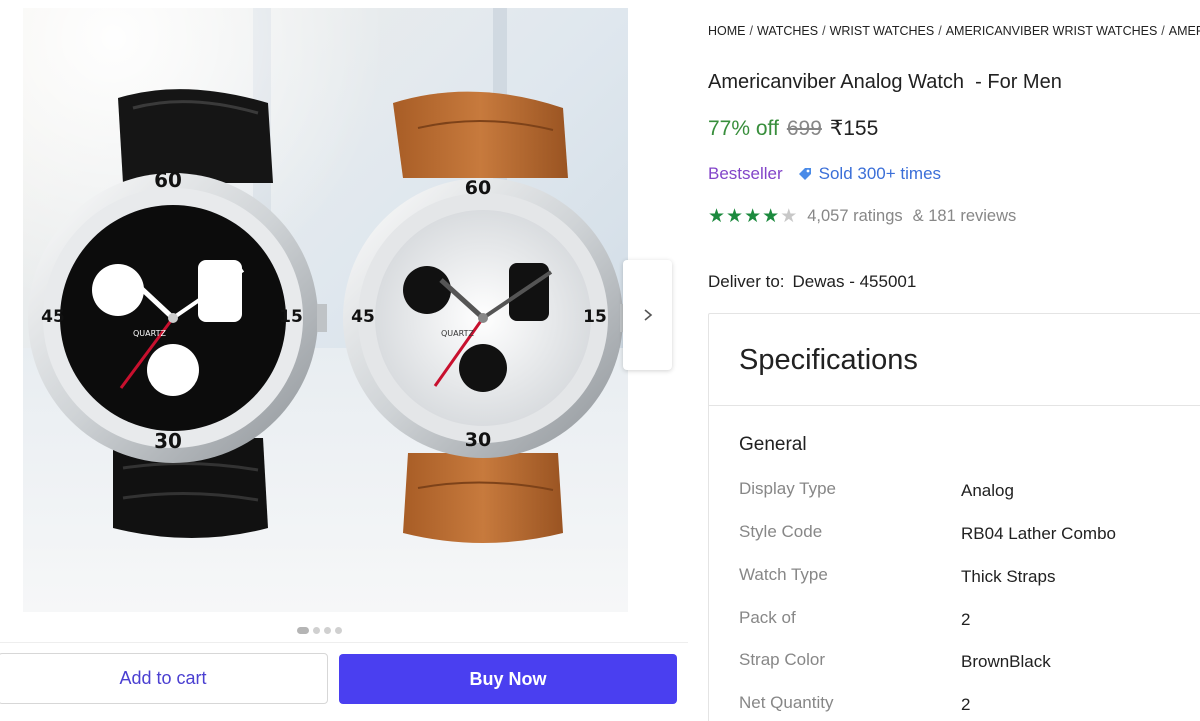  I want to click on dial-numeral-top-2: 60, so click(478, 188).